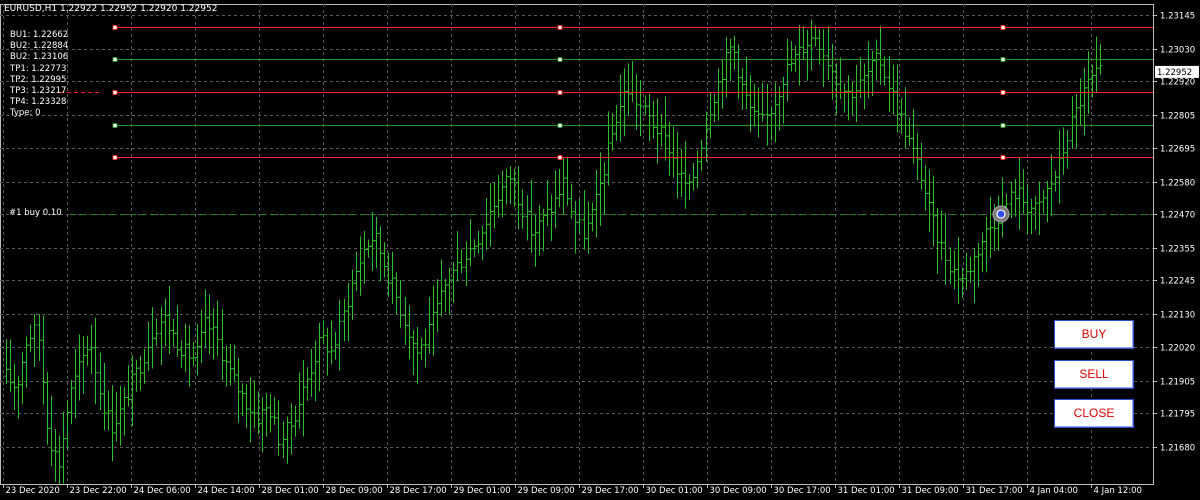 Image resolution: width=1200 pixels, height=500 pixels. Describe the element at coordinates (38, 102) in the screenshot. I see `ea-line-tp4: TP4: 1.23328` at that location.